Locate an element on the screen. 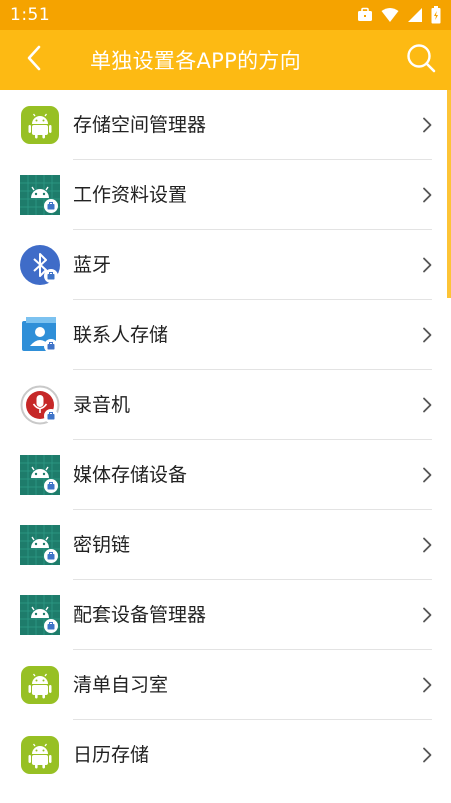  signal-icon is located at coordinates (415, 15).